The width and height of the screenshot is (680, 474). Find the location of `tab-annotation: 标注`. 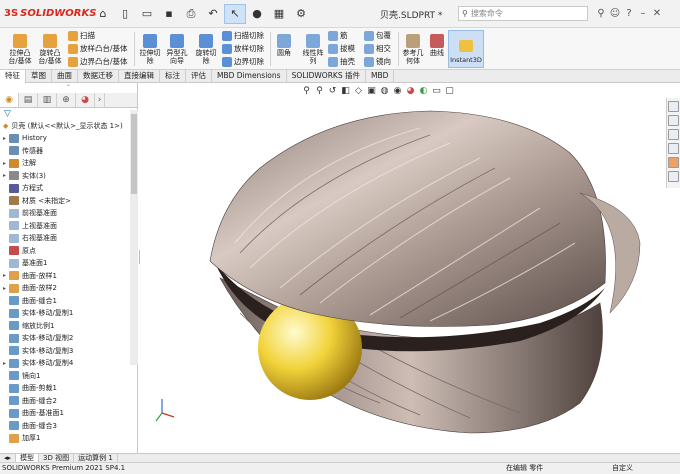

tab-annotation: 标注 is located at coordinates (173, 76).